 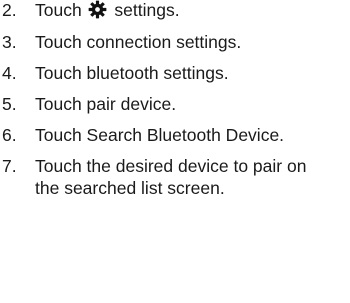 What do you see at coordinates (9, 104) in the screenshot?
I see `step-number: 5.` at bounding box center [9, 104].